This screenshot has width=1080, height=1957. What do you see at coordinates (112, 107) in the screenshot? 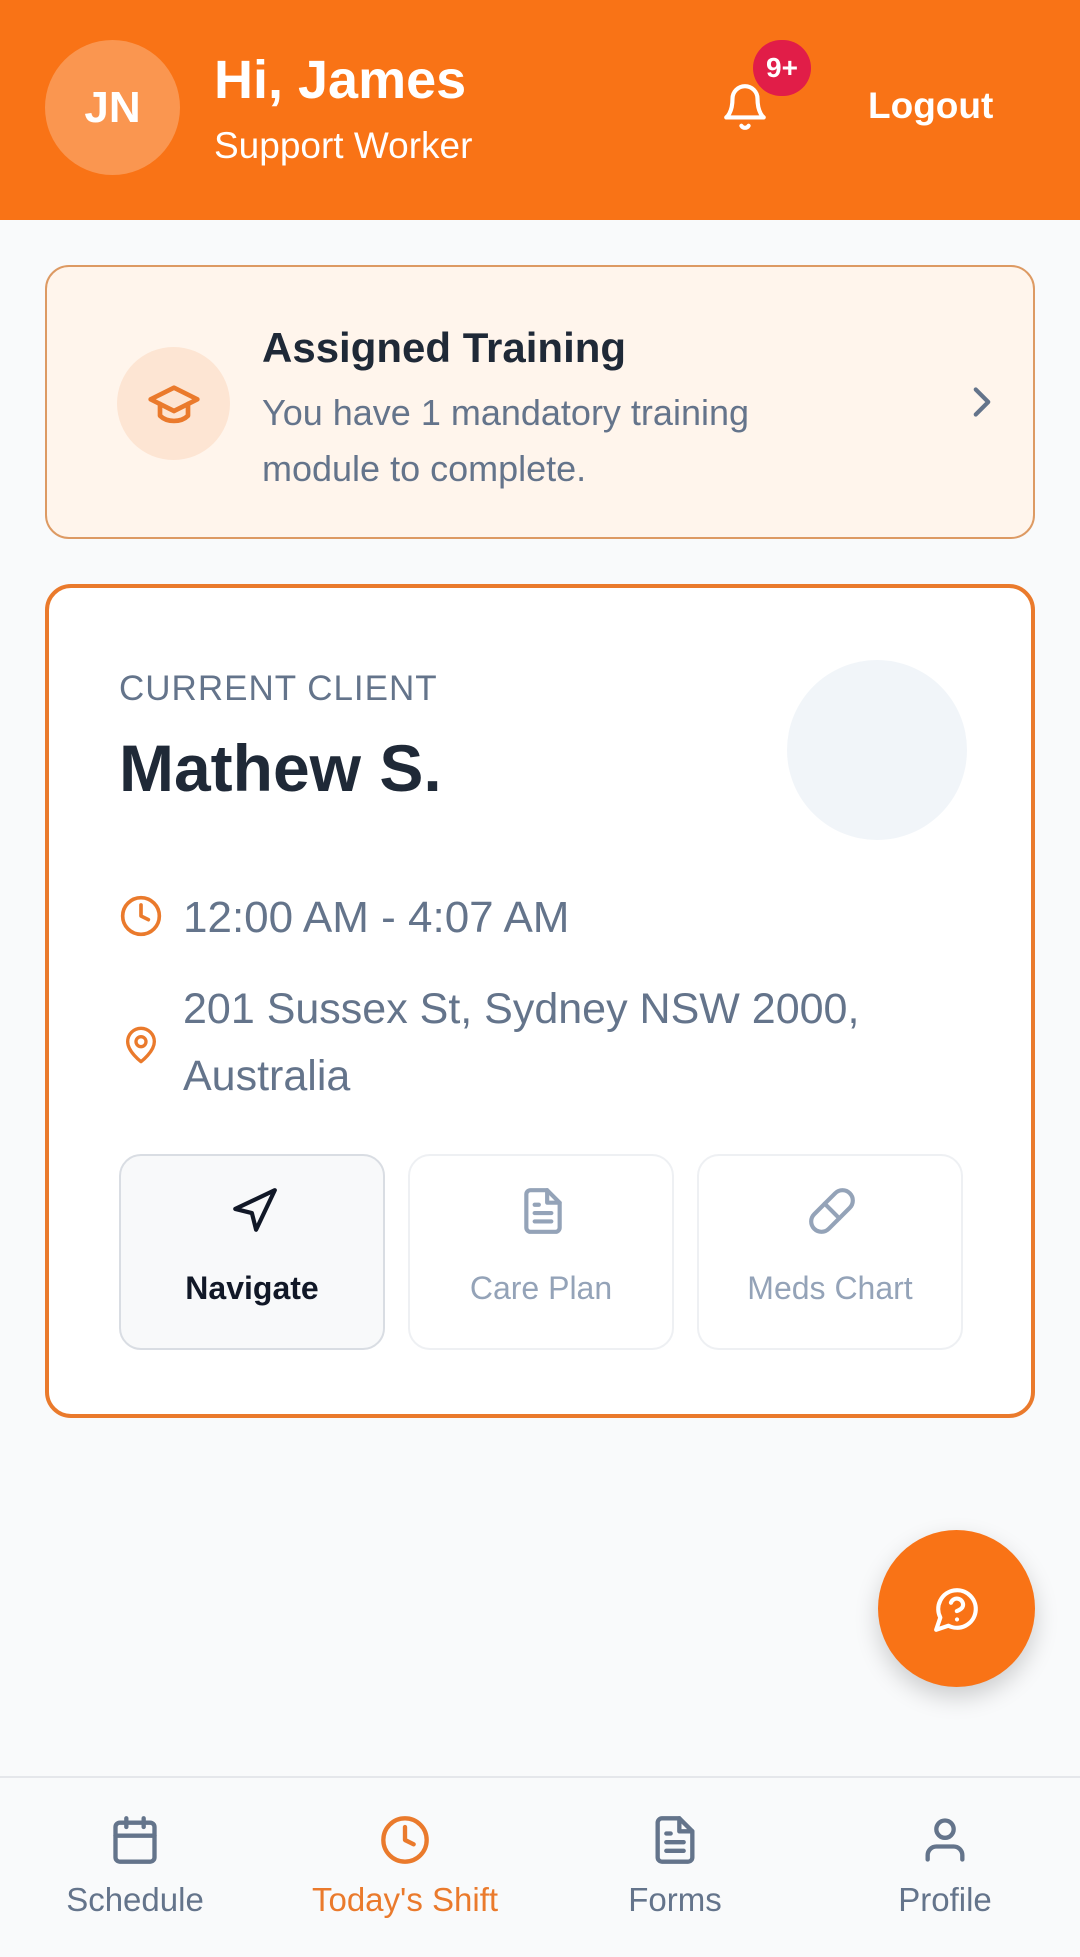
I see `avatar: JN` at bounding box center [112, 107].